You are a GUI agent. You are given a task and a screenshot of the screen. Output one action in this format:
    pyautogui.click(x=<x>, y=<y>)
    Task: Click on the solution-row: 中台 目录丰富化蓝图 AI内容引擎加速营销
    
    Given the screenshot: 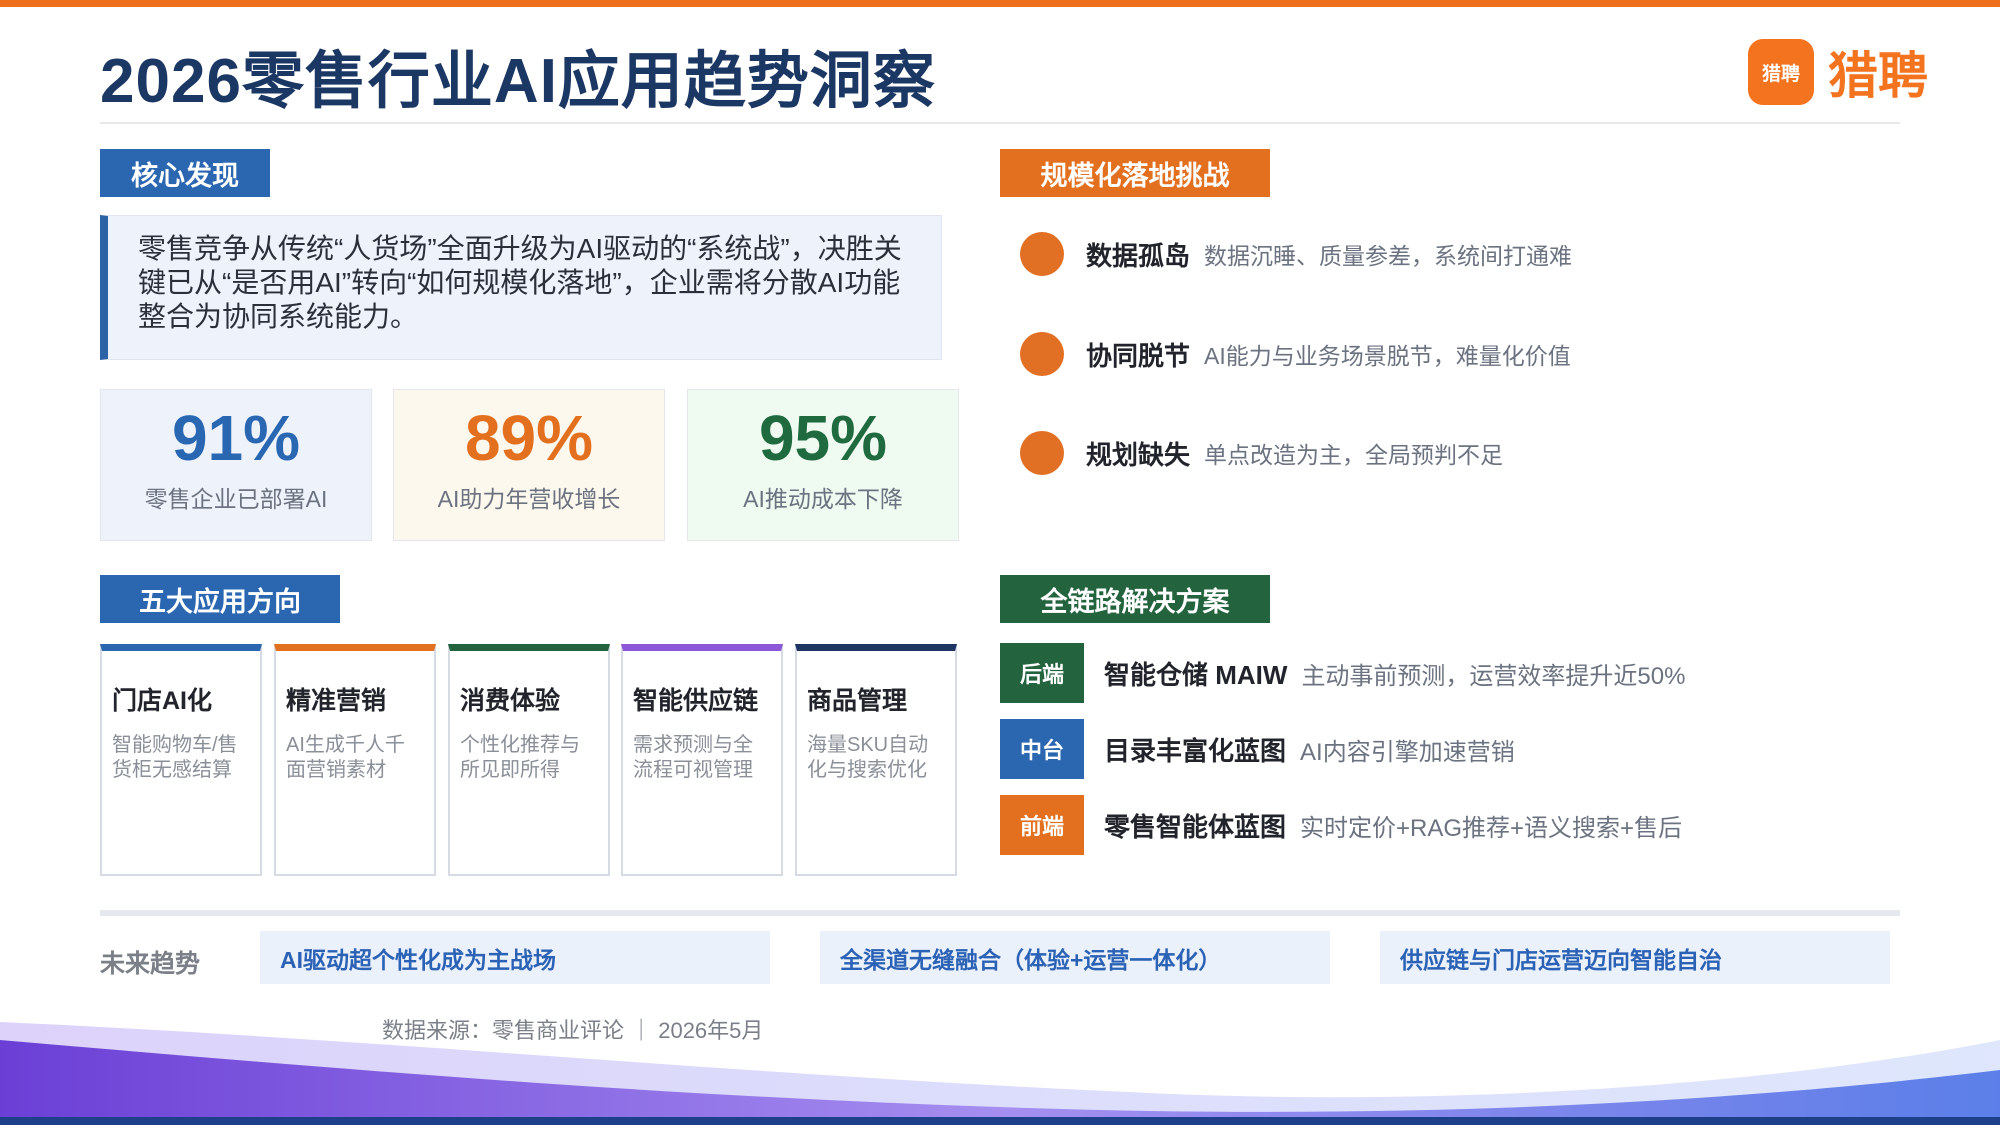 What is the action you would take?
    pyautogui.click(x=1257, y=749)
    